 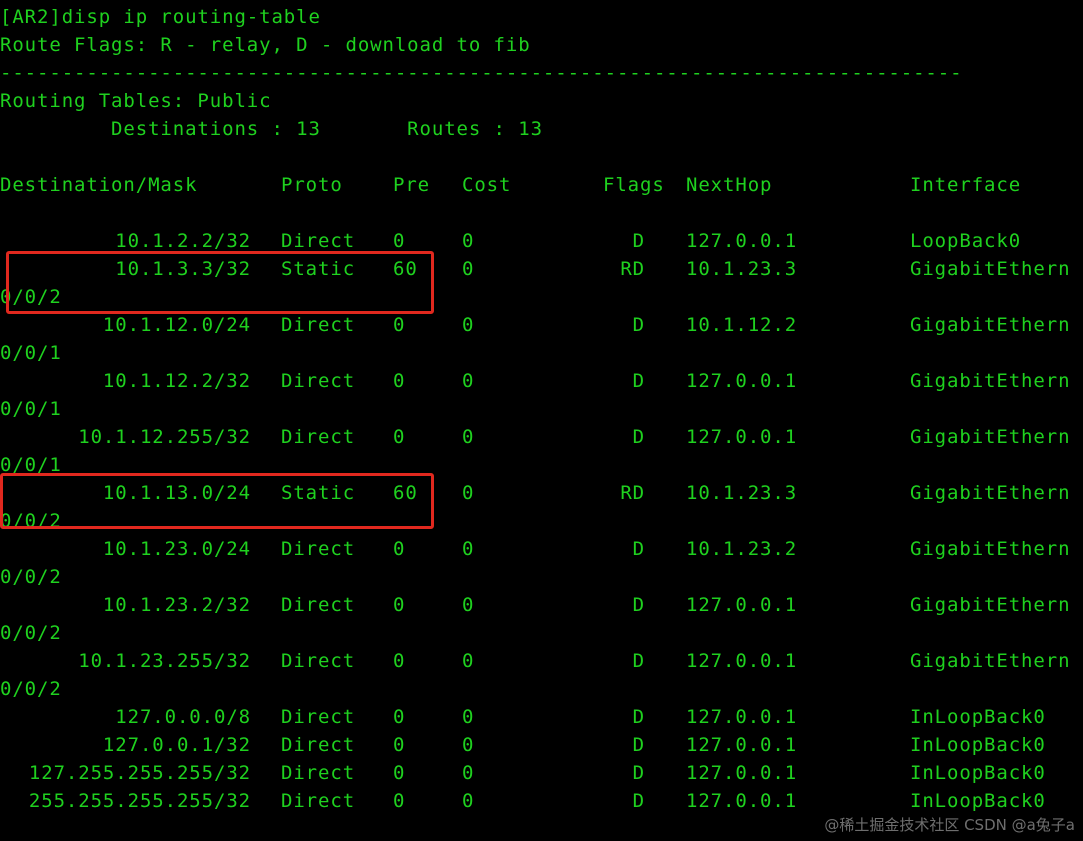 I want to click on col-flags-header: Flags, so click(x=634, y=185).